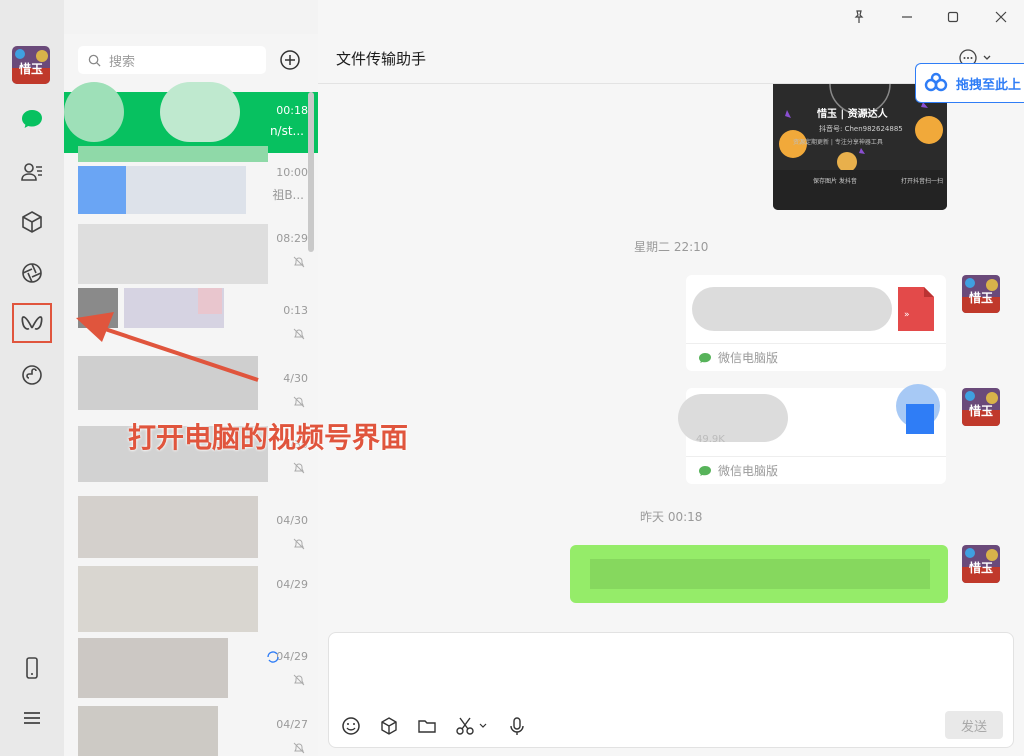  I want to click on user-avatar: 惜玉, so click(31, 65).